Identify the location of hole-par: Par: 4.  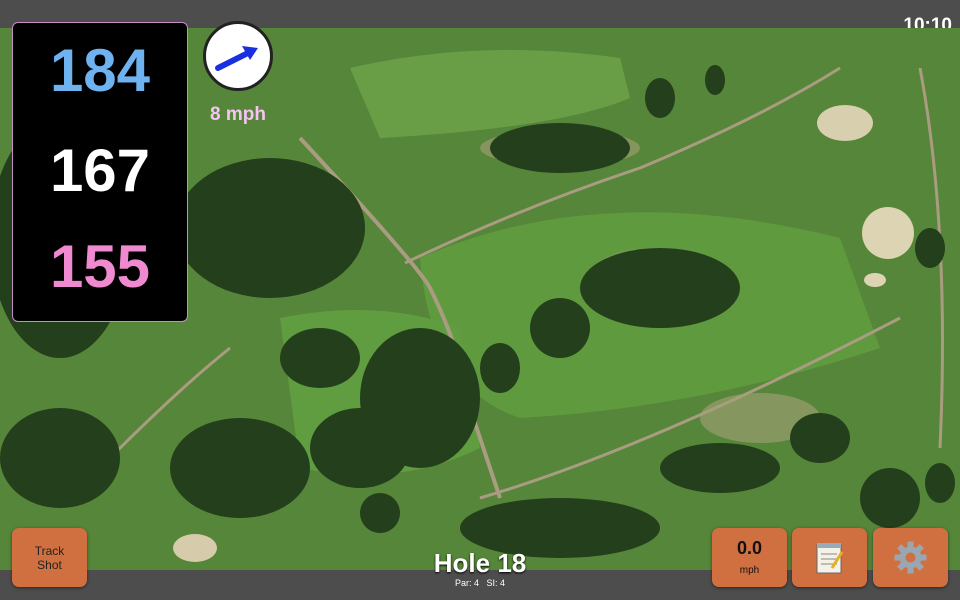
(466, 583).